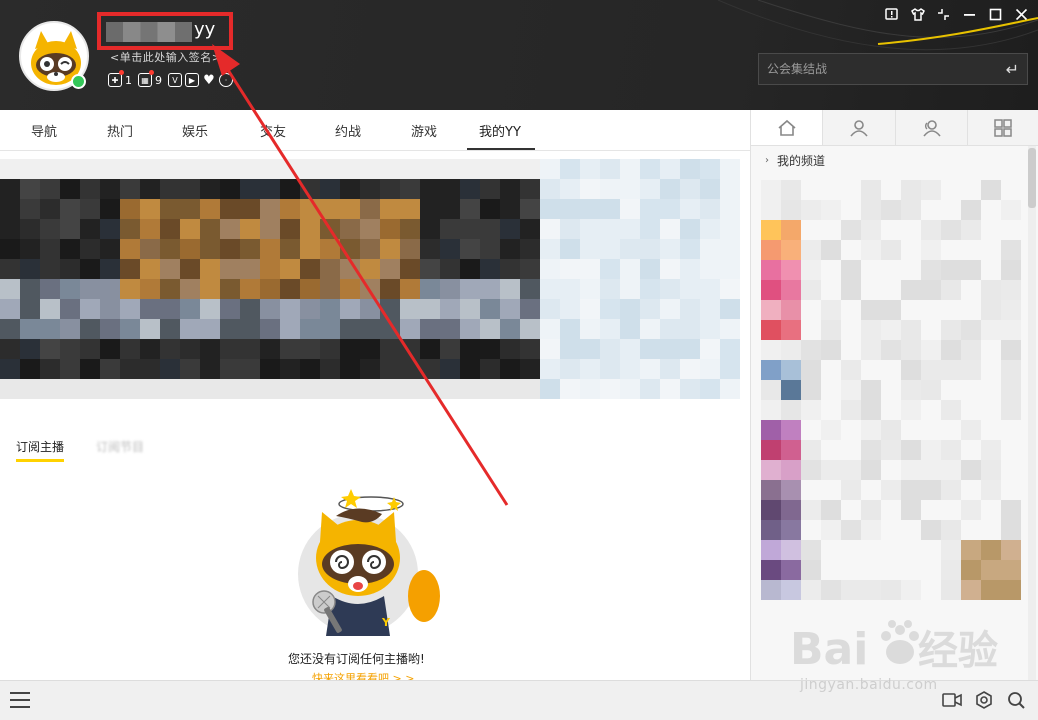 This screenshot has width=1038, height=720. Describe the element at coordinates (369, 562) in the screenshot. I see `dizzy-raccoon-mascot-icon: Y` at that location.